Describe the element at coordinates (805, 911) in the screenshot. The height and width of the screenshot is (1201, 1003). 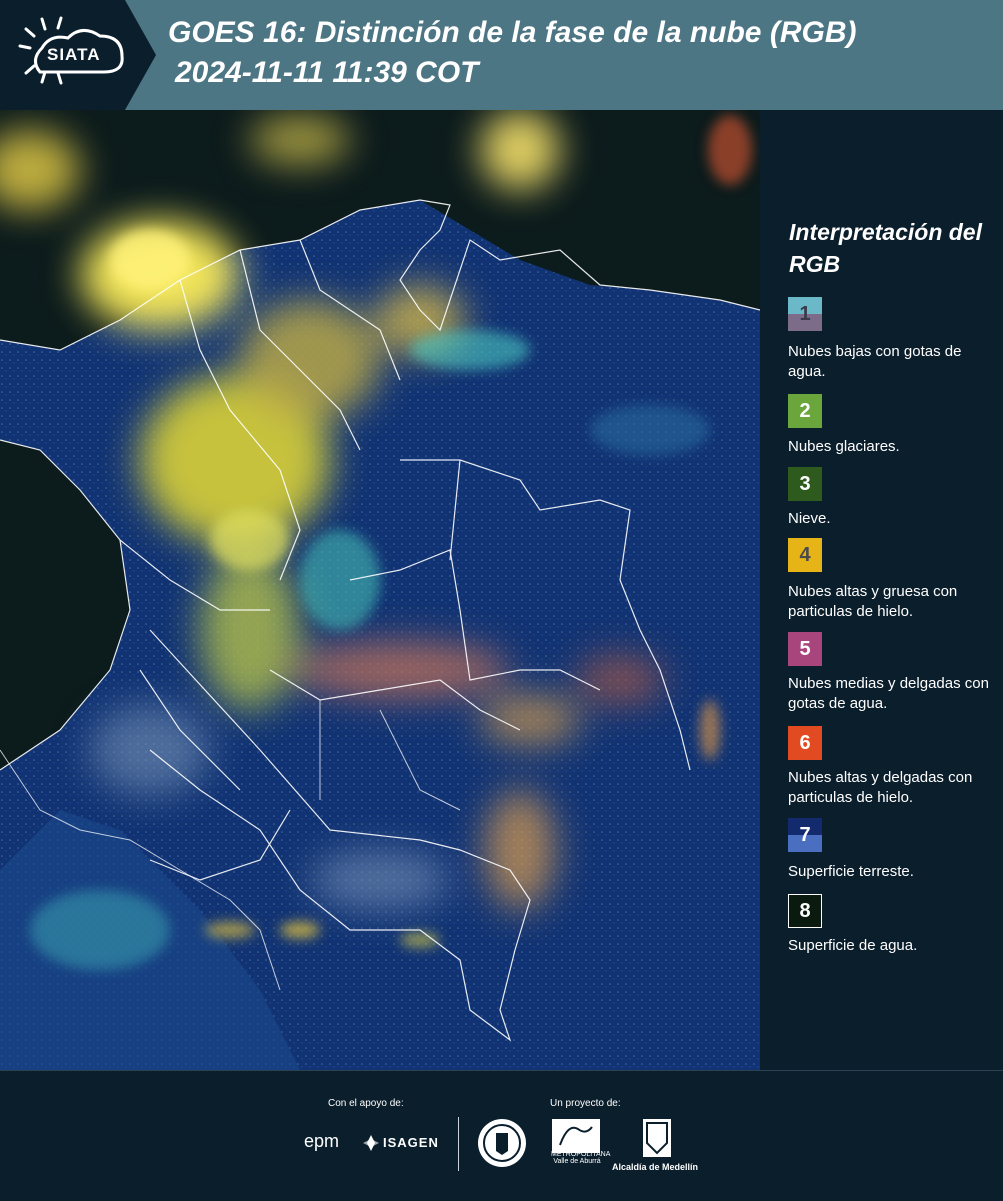
I see `legend-swatch-8: 8` at that location.